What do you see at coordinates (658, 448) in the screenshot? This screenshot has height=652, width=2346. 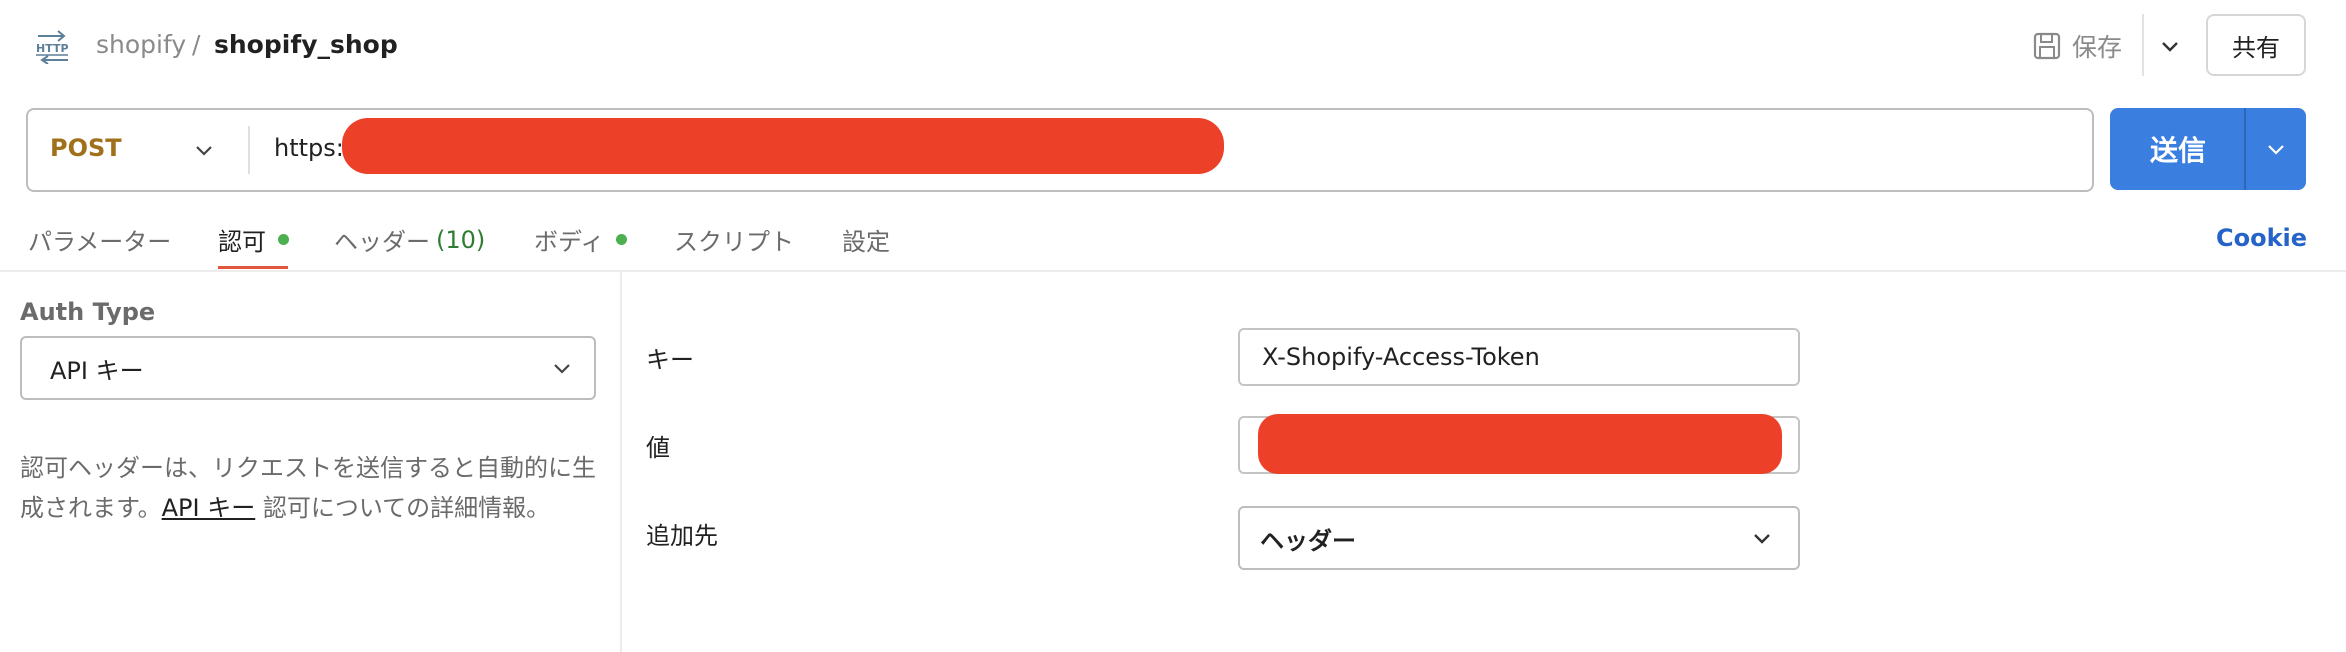 I see `value-label: 値` at bounding box center [658, 448].